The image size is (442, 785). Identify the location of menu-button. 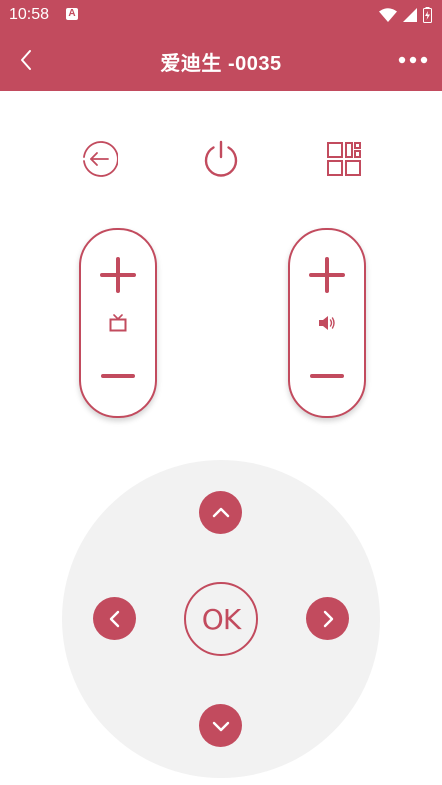
(344, 159).